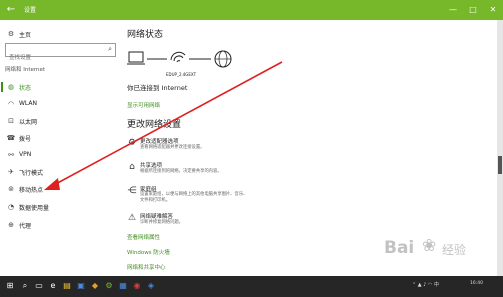 This screenshot has height=297, width=503. Describe the element at coordinates (137, 286) in the screenshot. I see `app3-icon: ◉` at that location.